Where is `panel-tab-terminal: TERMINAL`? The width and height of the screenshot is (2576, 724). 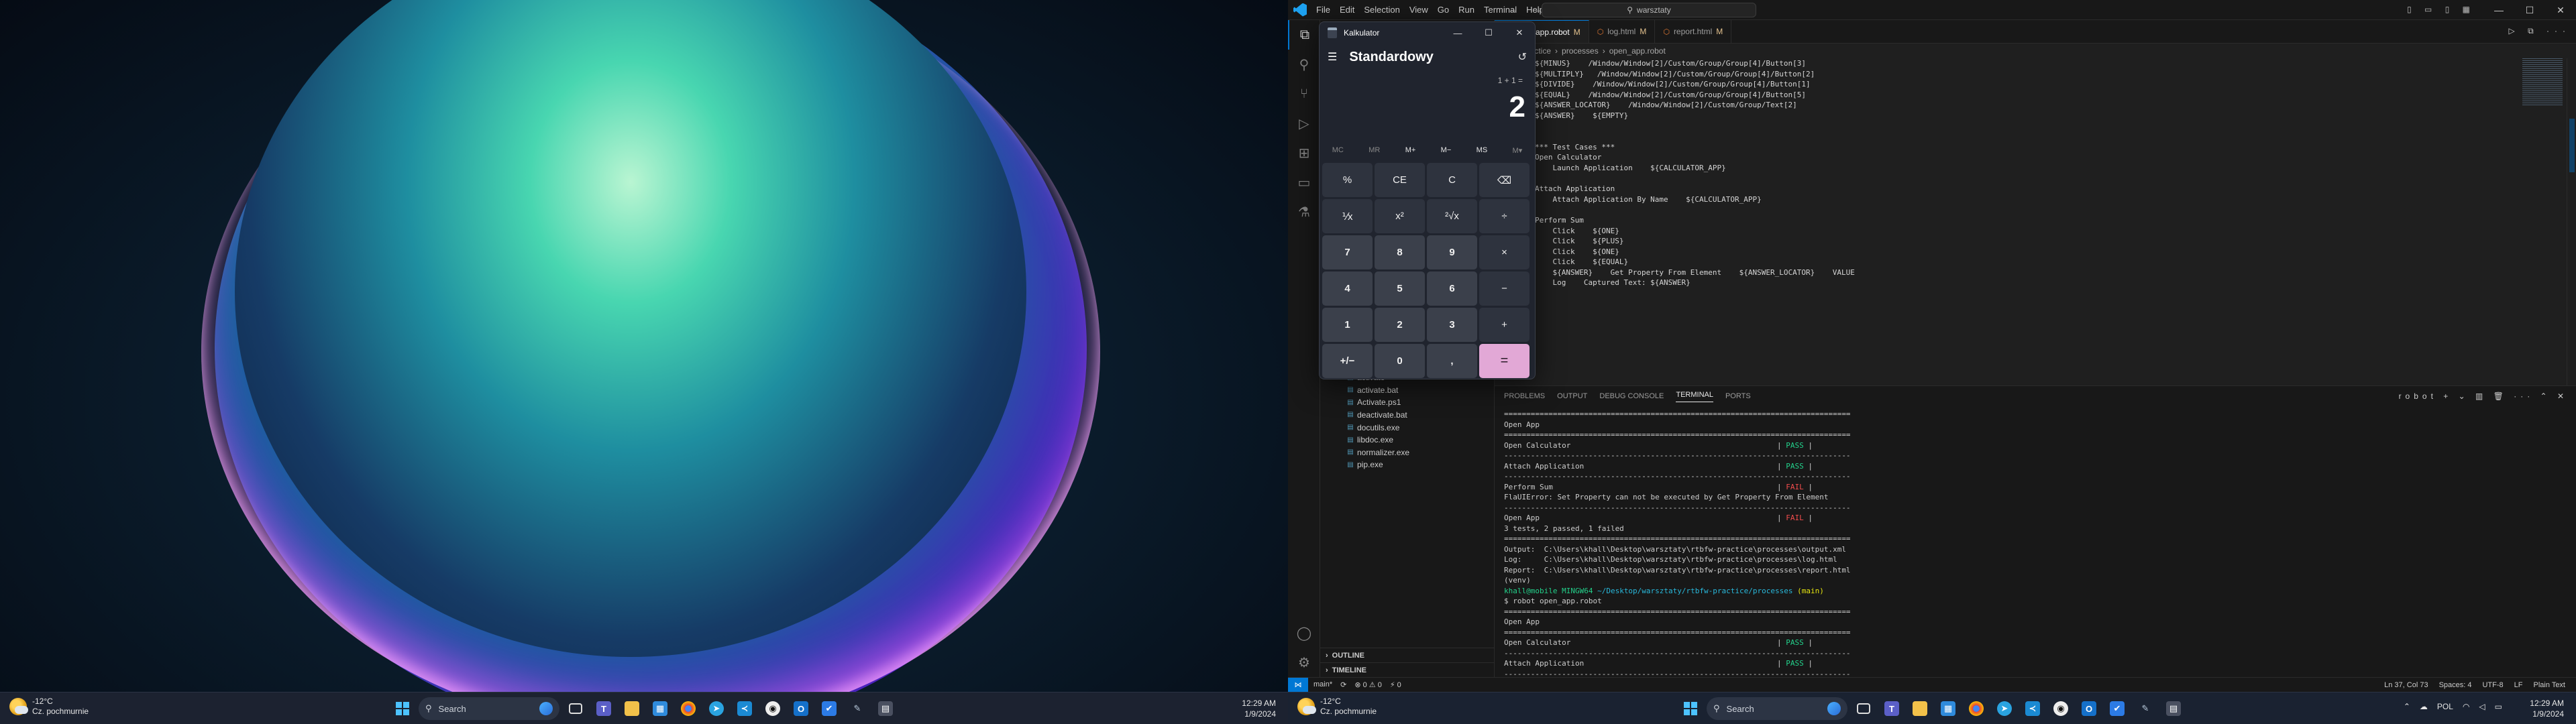 panel-tab-terminal: TERMINAL is located at coordinates (1694, 397).